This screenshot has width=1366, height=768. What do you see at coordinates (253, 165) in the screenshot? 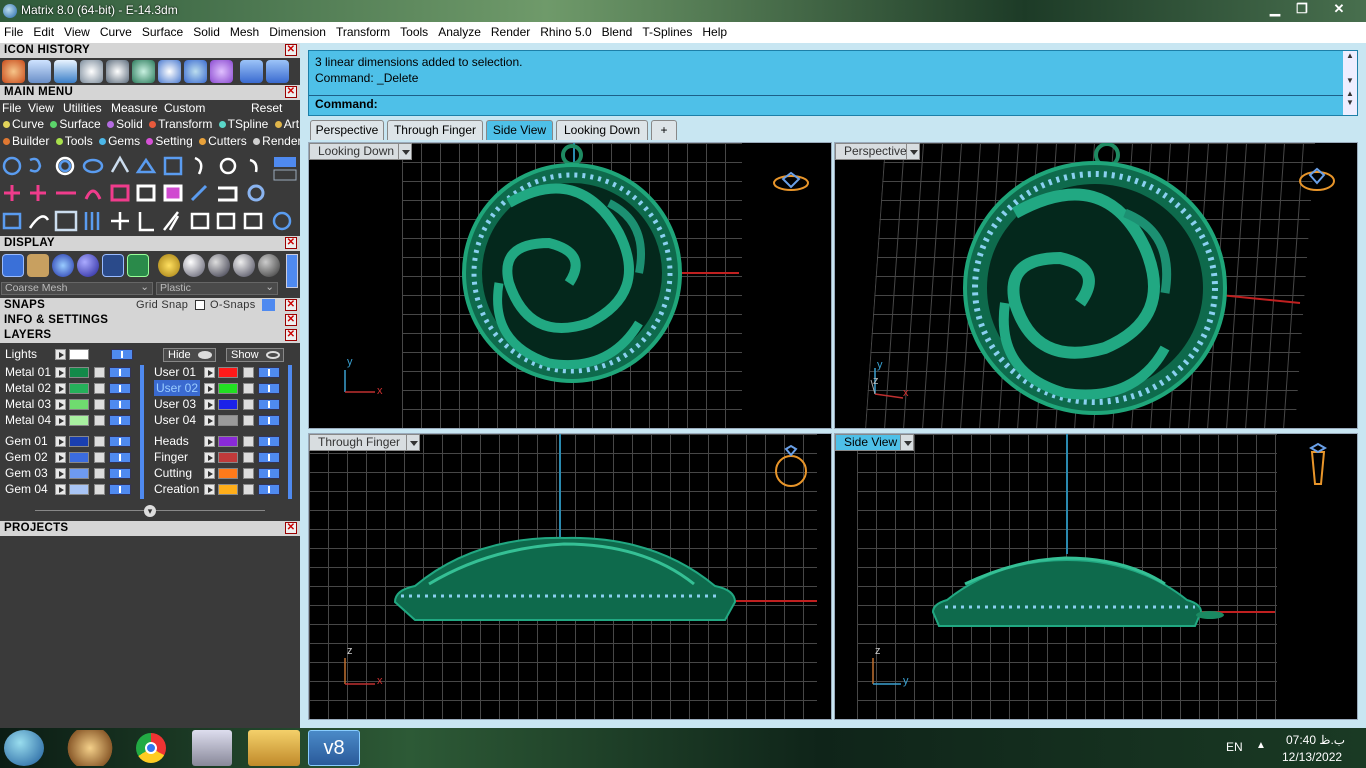
I see `bezel-tool-icon` at bounding box center [253, 165].